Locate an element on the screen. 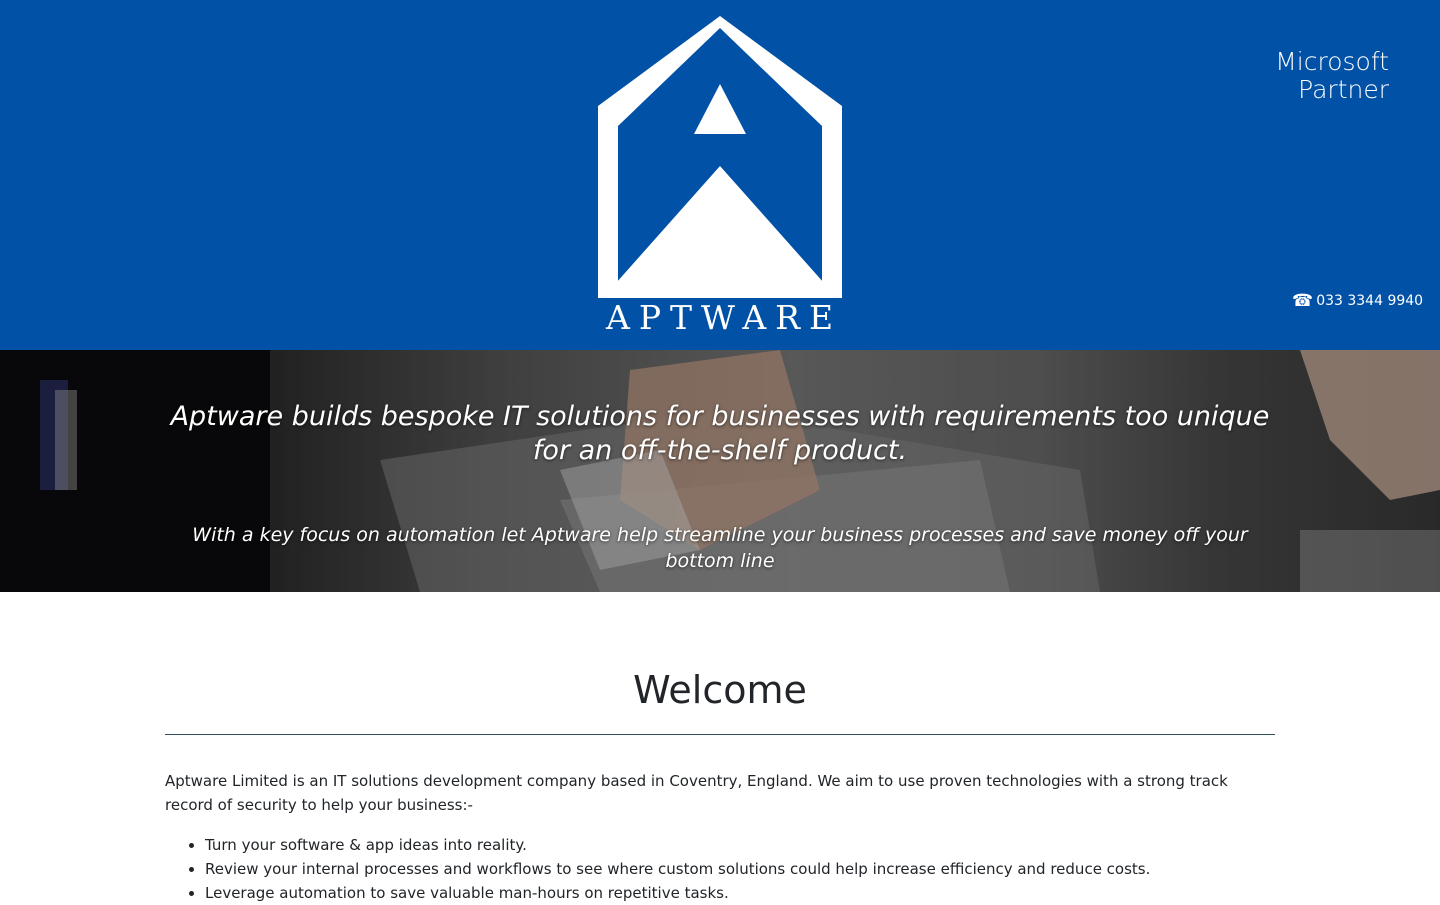  phone-icon: ☎ is located at coordinates (1303, 301).